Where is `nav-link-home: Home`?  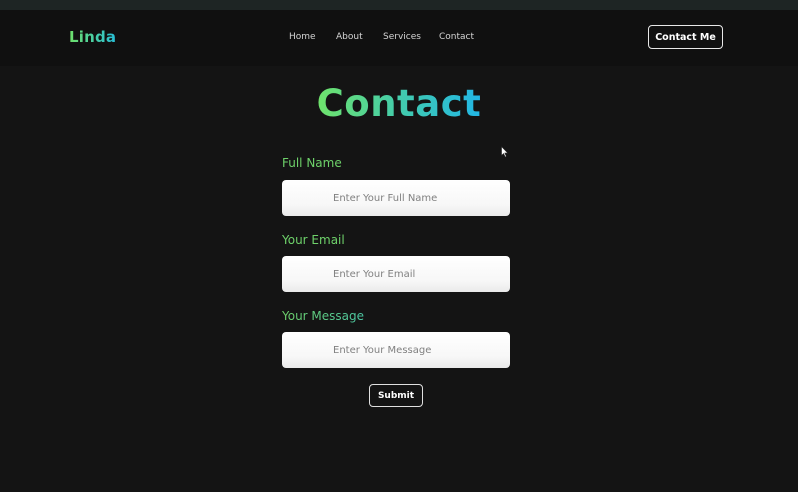
nav-link-home: Home is located at coordinates (302, 37).